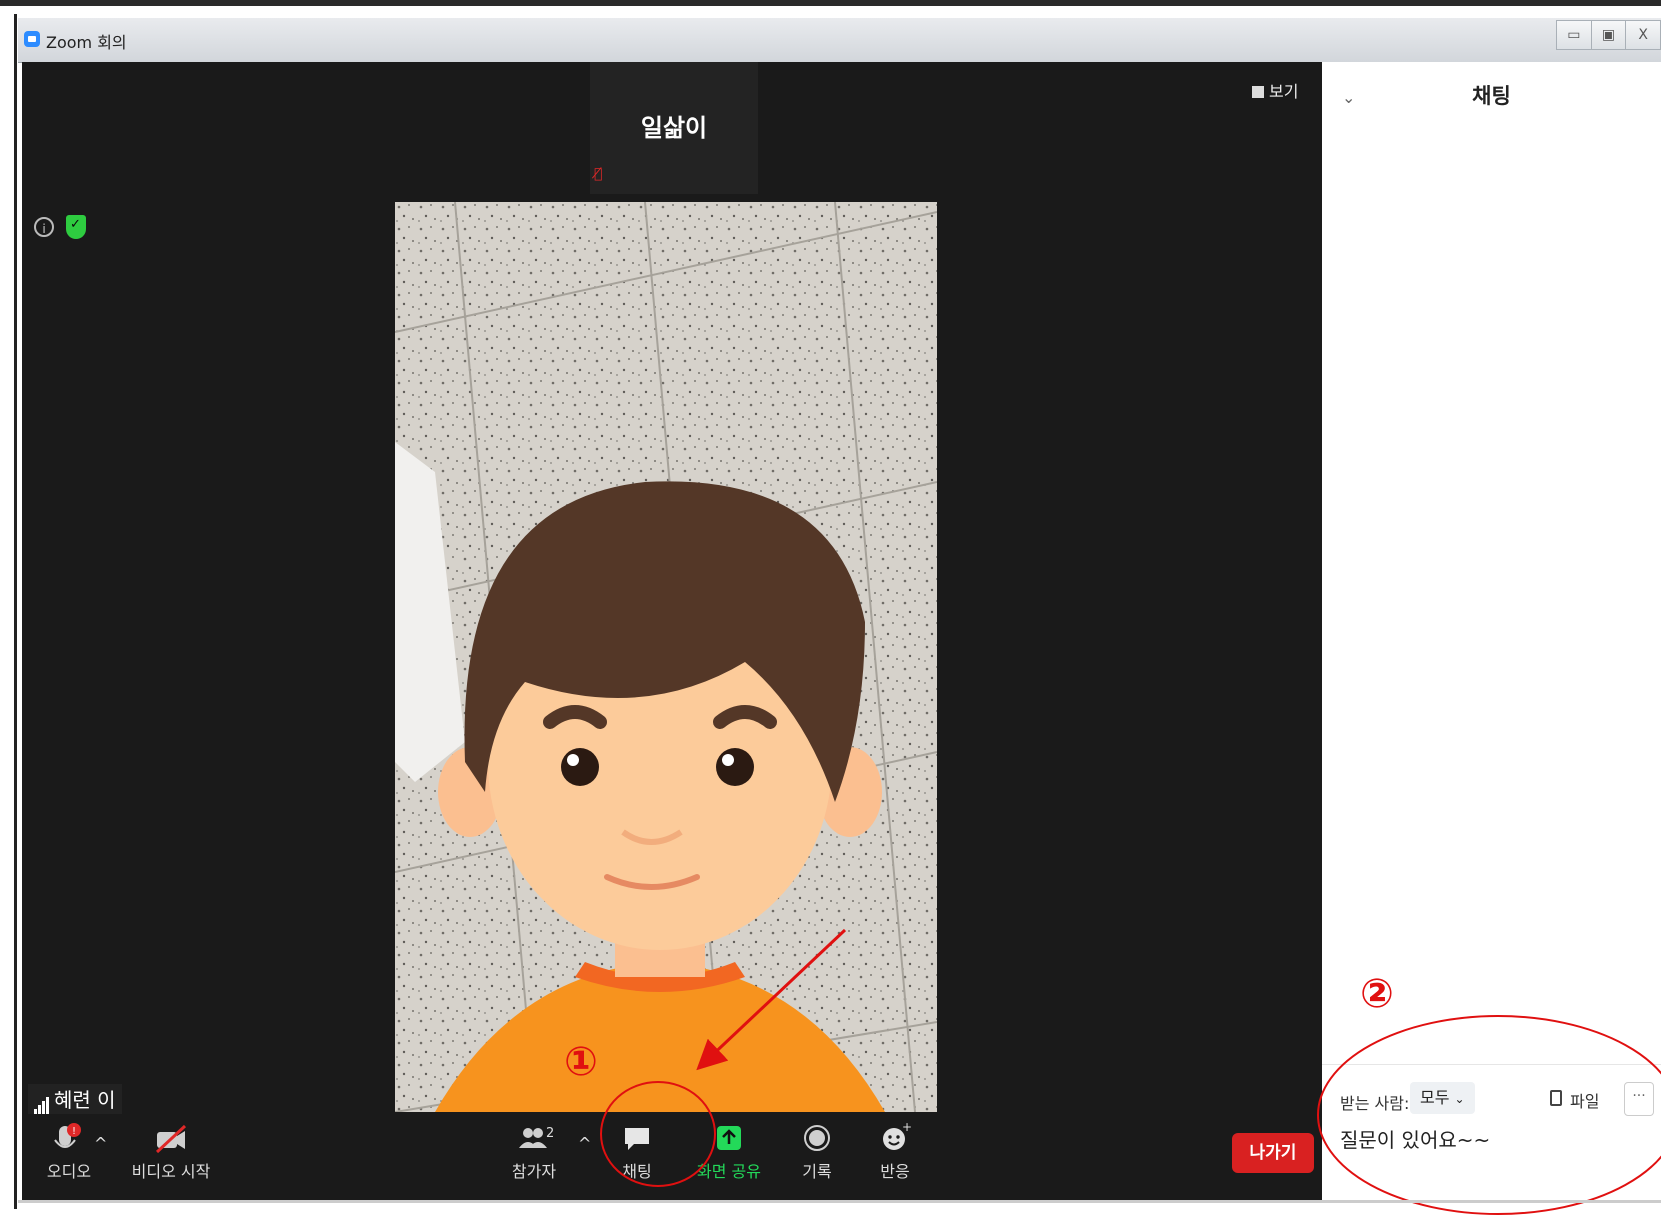 The height and width of the screenshot is (1223, 1661). I want to click on mic-muted-icon: !, so click(67, 1135).